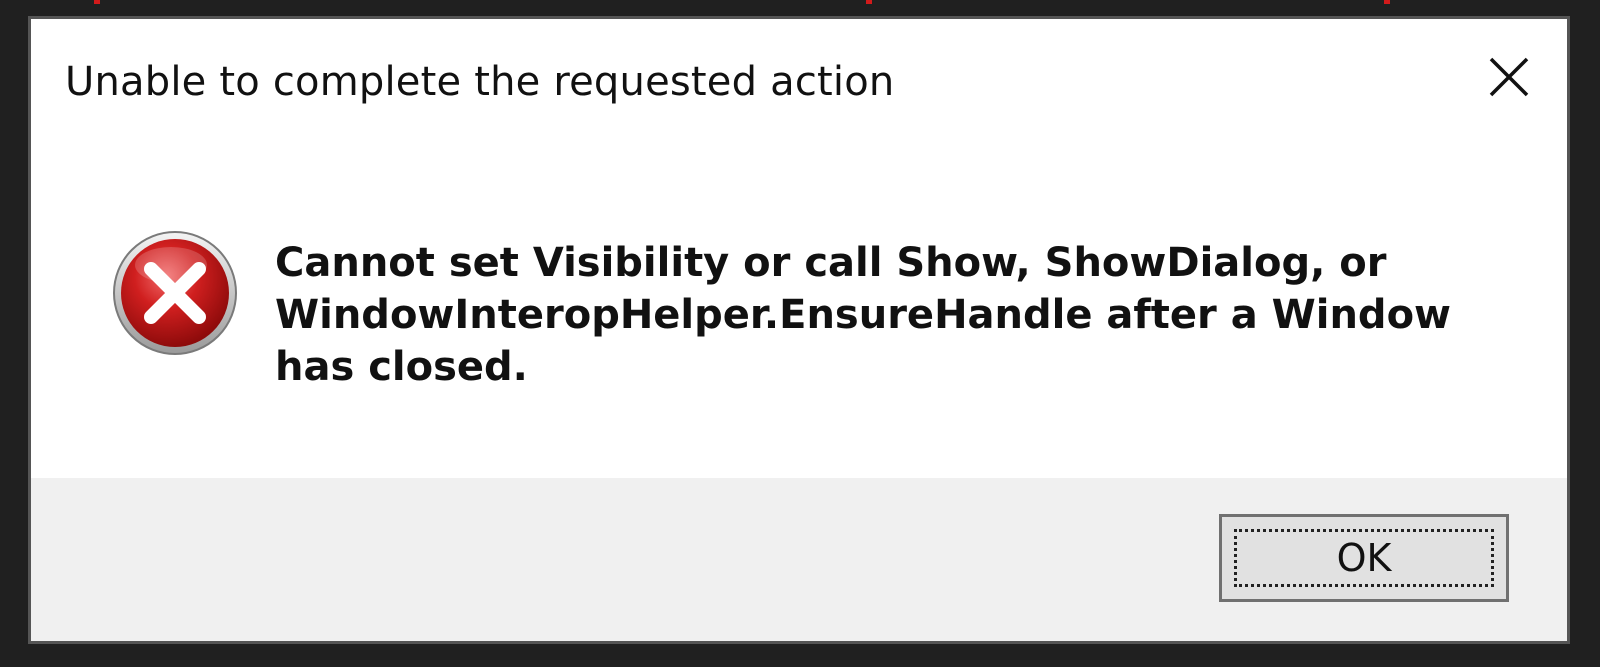 The image size is (1600, 667). I want to click on close-icon, so click(1509, 77).